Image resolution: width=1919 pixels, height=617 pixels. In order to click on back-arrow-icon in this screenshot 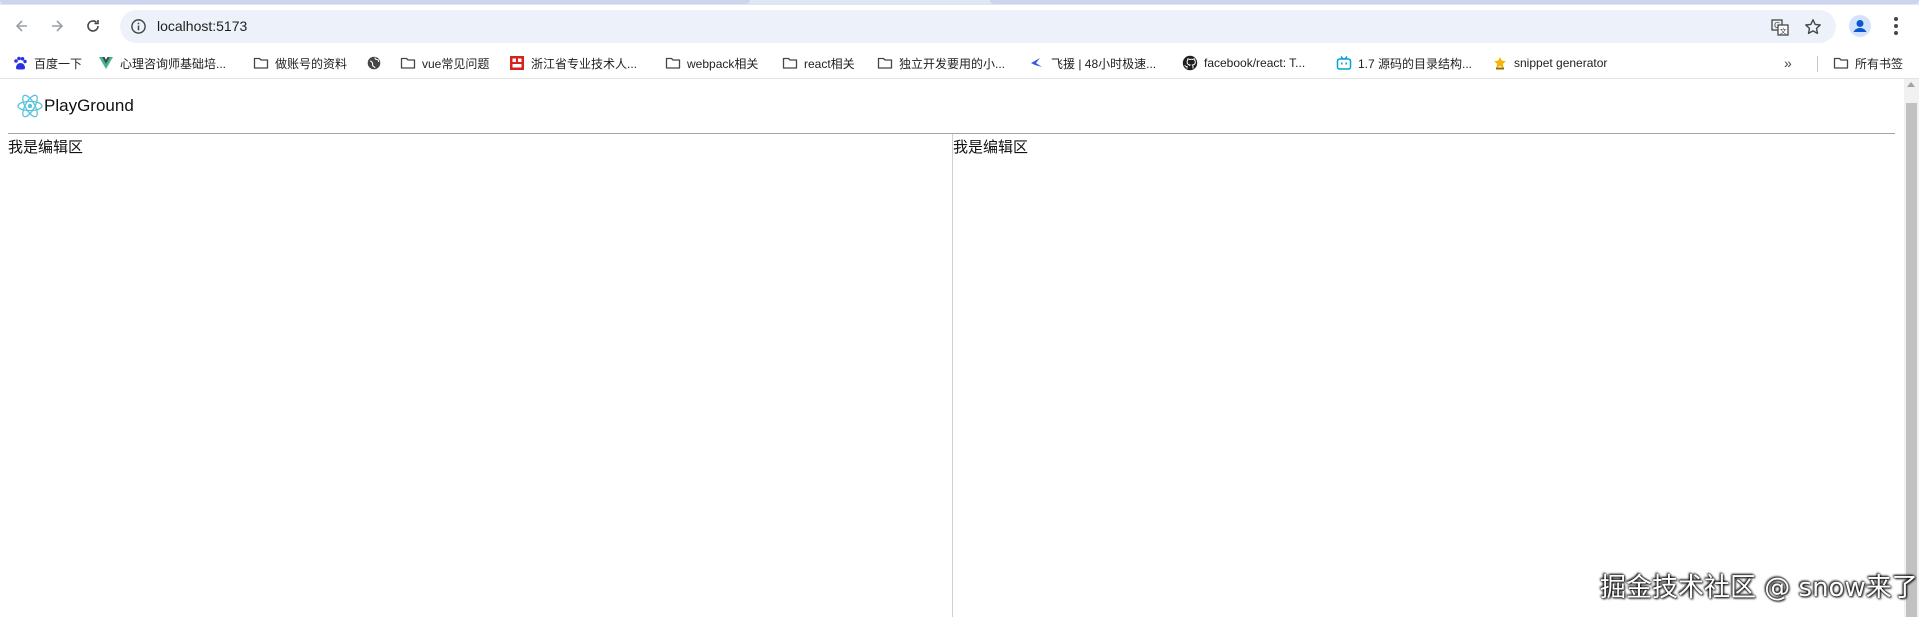, I will do `click(21, 26)`.